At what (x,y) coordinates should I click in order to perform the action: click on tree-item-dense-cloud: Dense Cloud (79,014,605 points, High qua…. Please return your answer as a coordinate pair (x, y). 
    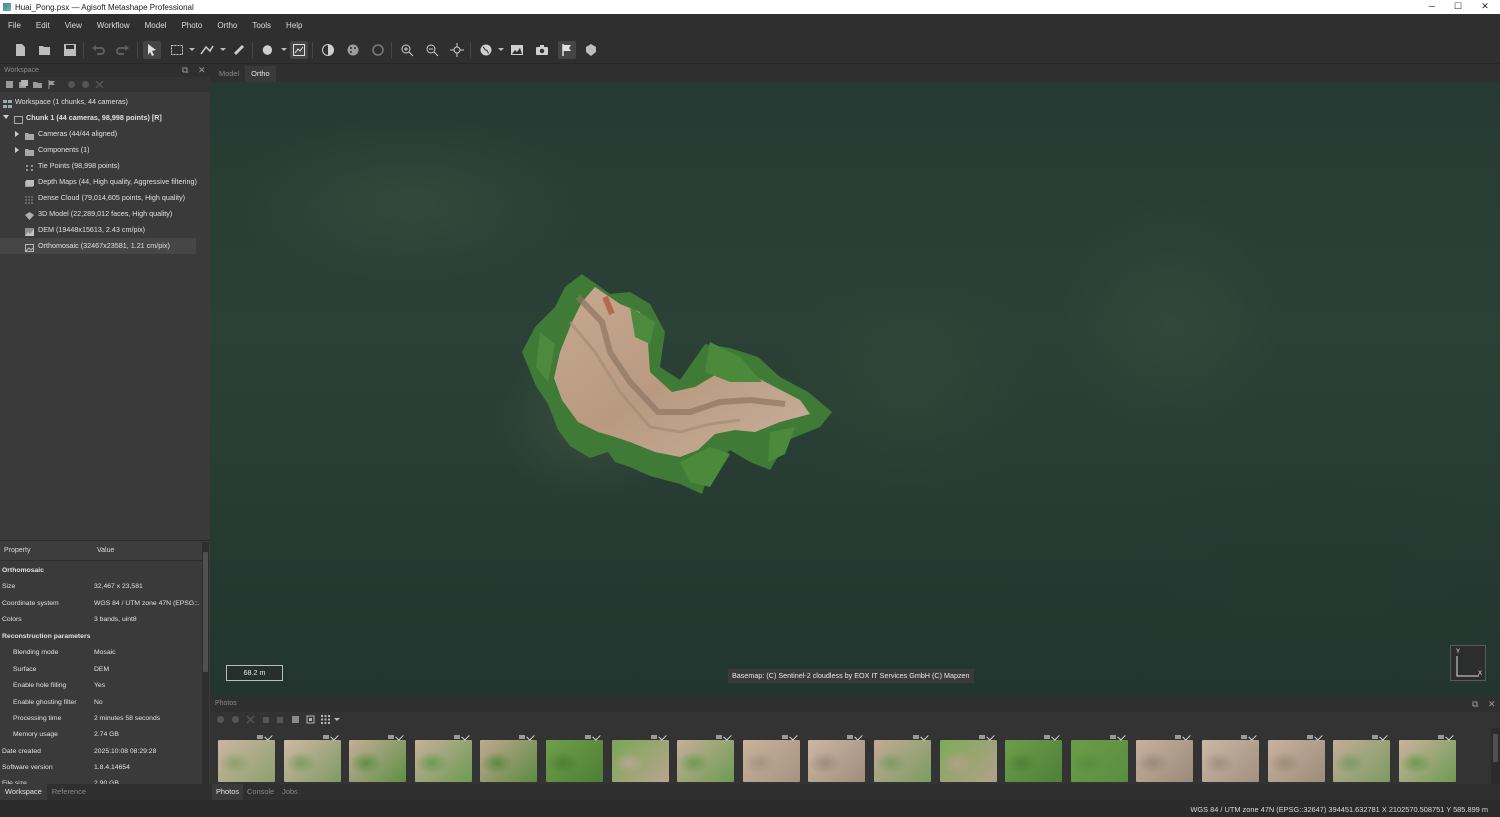
    Looking at the image, I should click on (98, 198).